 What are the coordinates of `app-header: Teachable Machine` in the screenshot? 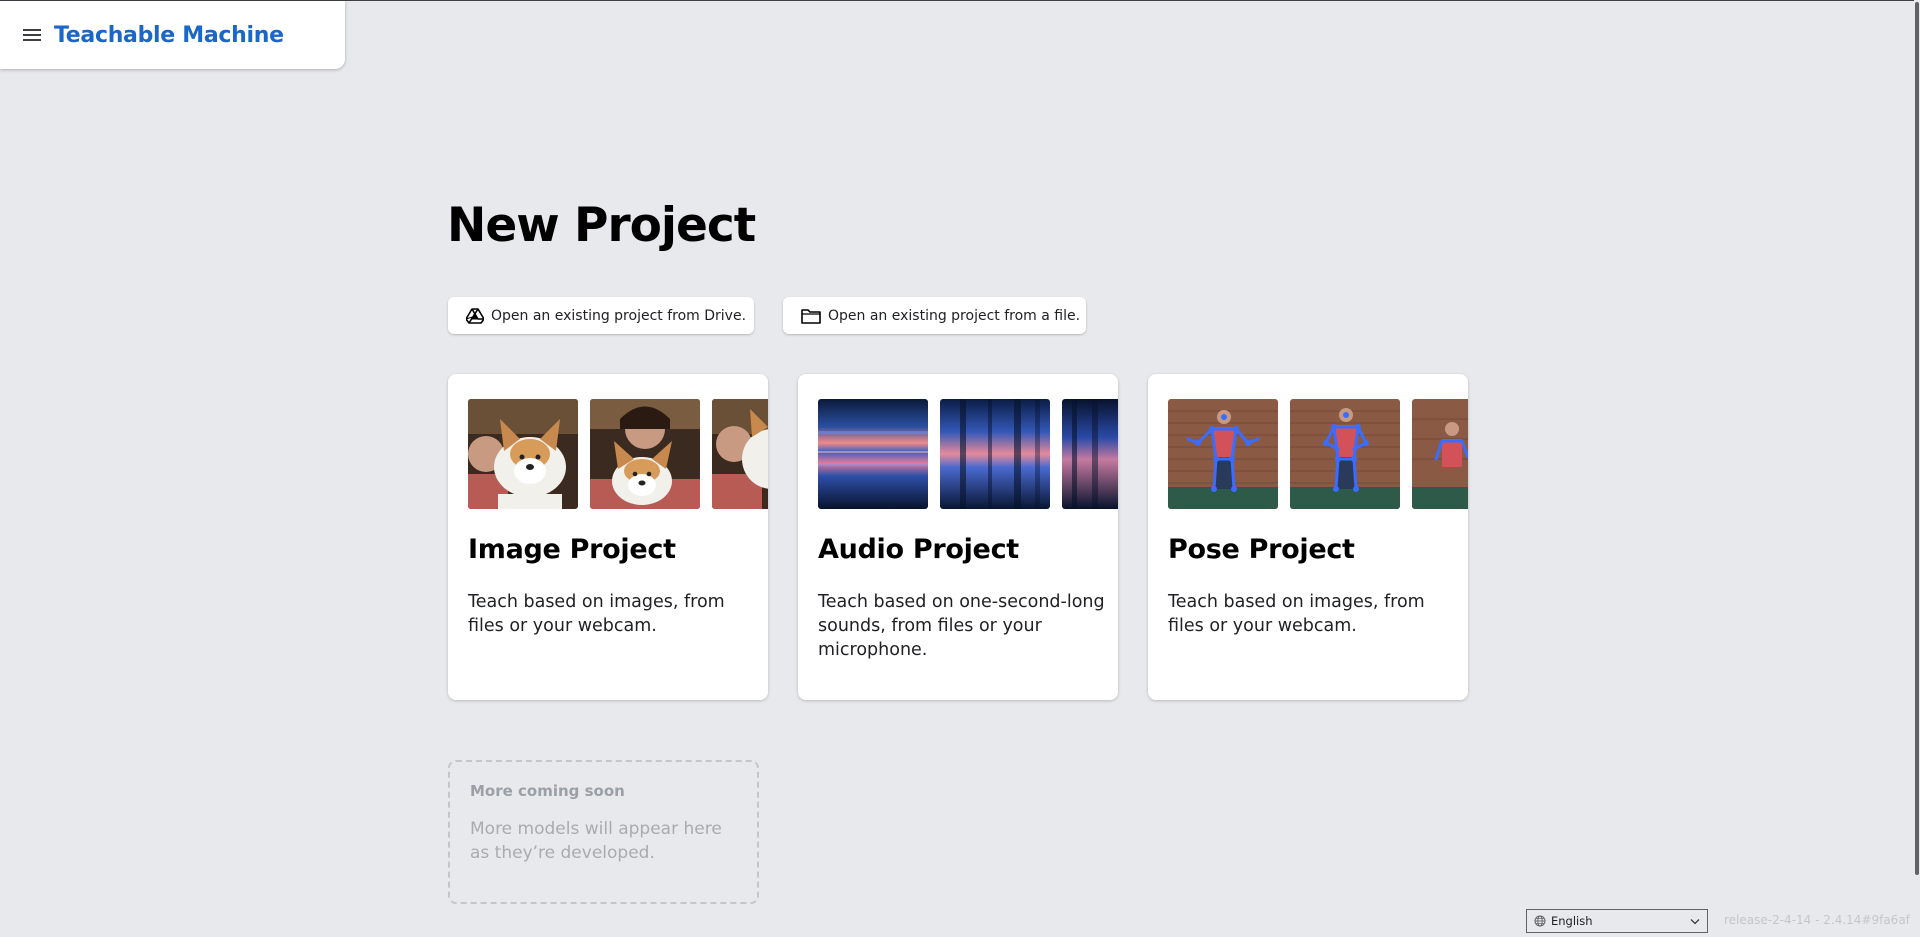 It's located at (172, 35).